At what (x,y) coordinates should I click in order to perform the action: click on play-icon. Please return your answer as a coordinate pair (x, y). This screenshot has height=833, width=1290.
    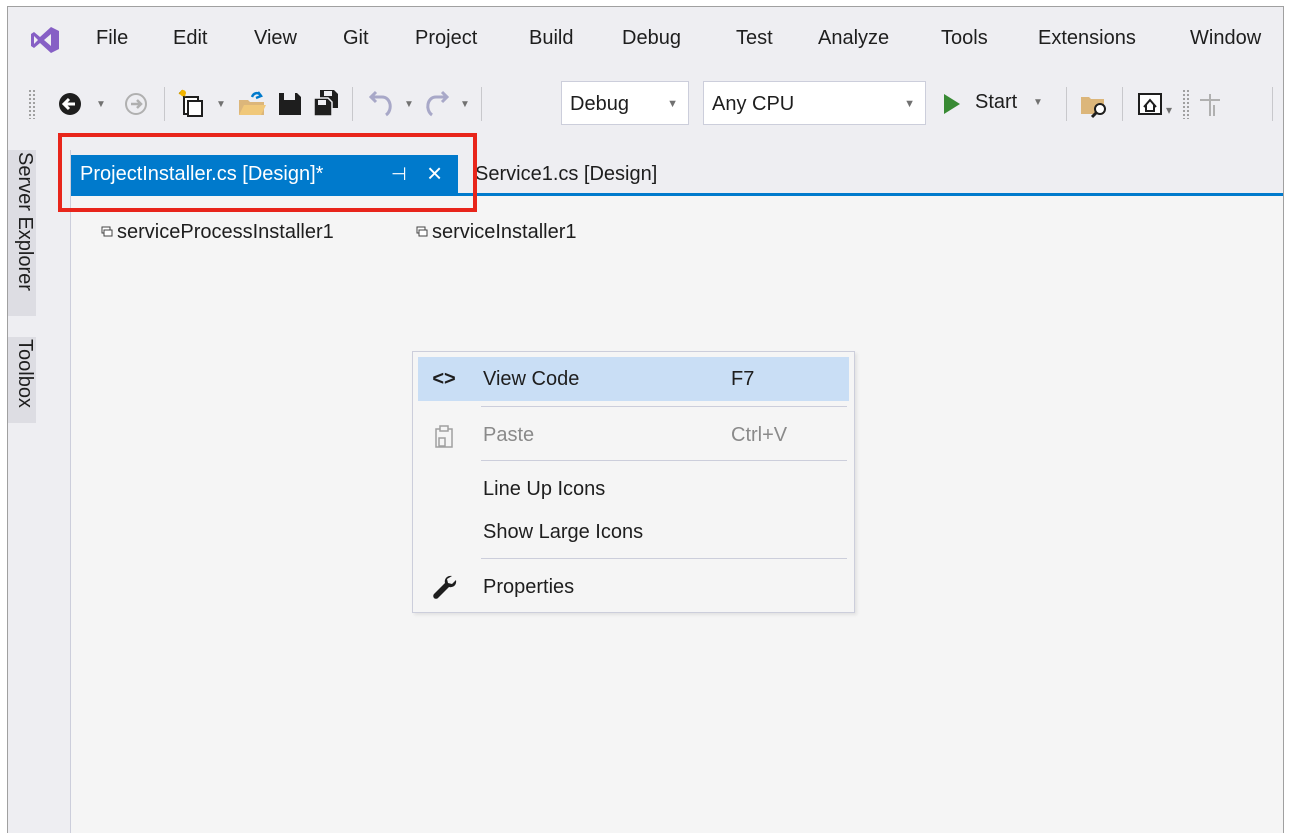
    Looking at the image, I should click on (952, 104).